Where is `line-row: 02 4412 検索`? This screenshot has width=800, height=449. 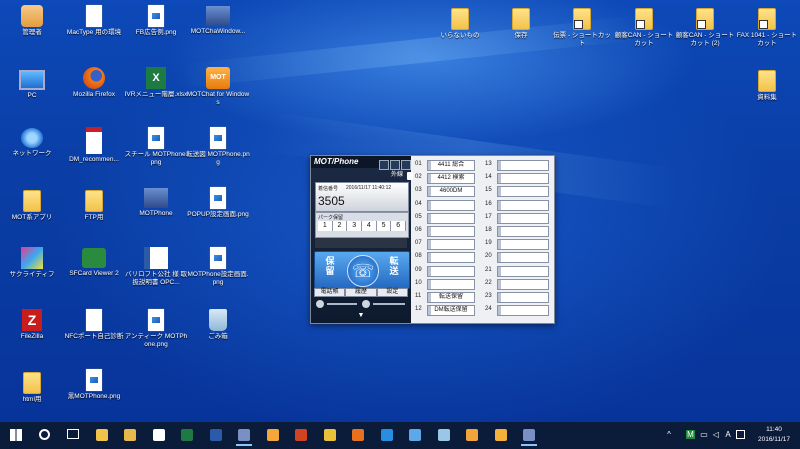
line-row: 02 4412 検索 is located at coordinates (448, 178).